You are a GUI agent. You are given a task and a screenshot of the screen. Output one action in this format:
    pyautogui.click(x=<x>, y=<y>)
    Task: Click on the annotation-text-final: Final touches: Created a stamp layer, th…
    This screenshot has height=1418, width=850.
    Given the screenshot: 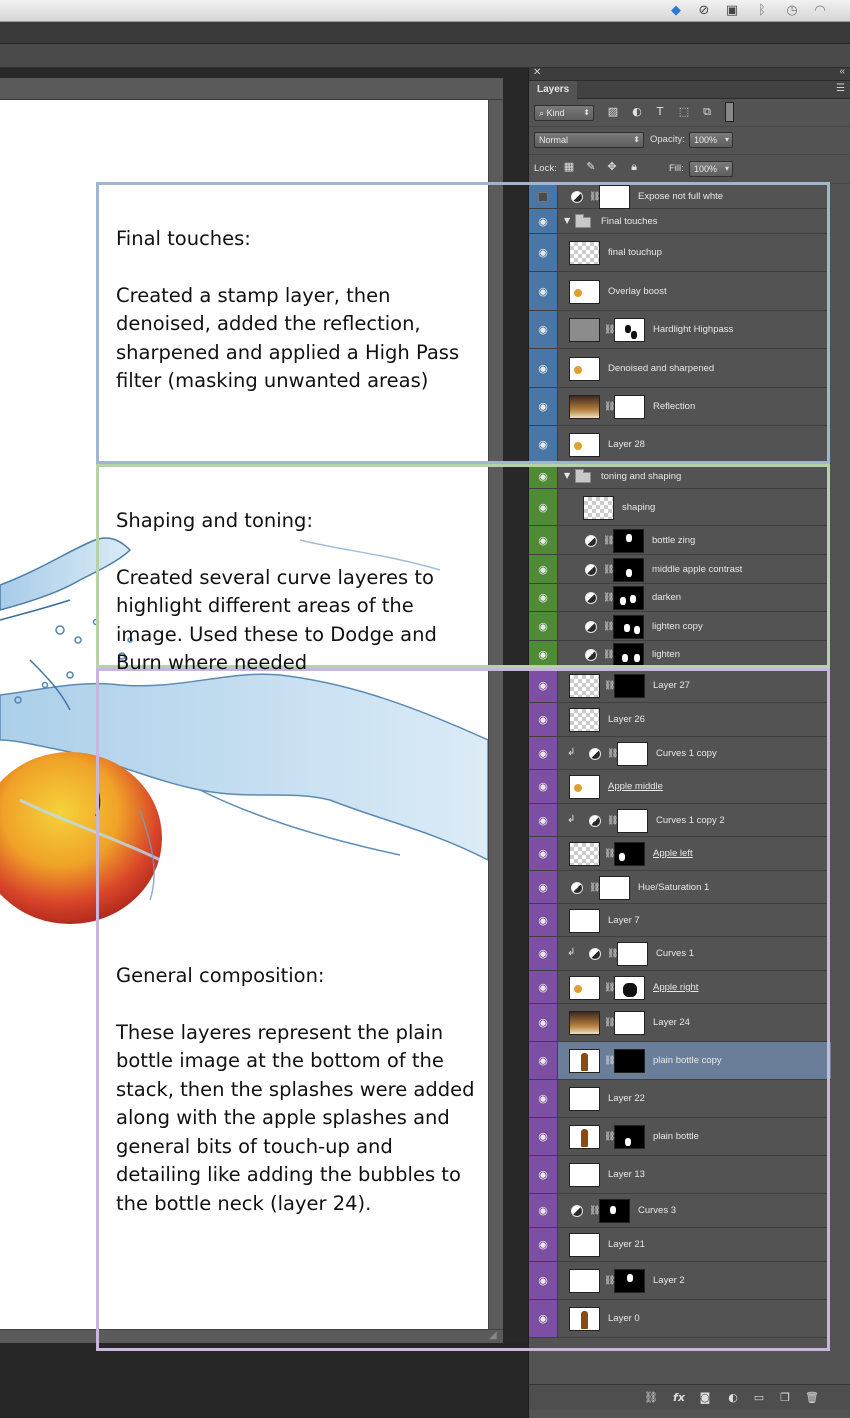 What is the action you would take?
    pyautogui.click(x=306, y=310)
    